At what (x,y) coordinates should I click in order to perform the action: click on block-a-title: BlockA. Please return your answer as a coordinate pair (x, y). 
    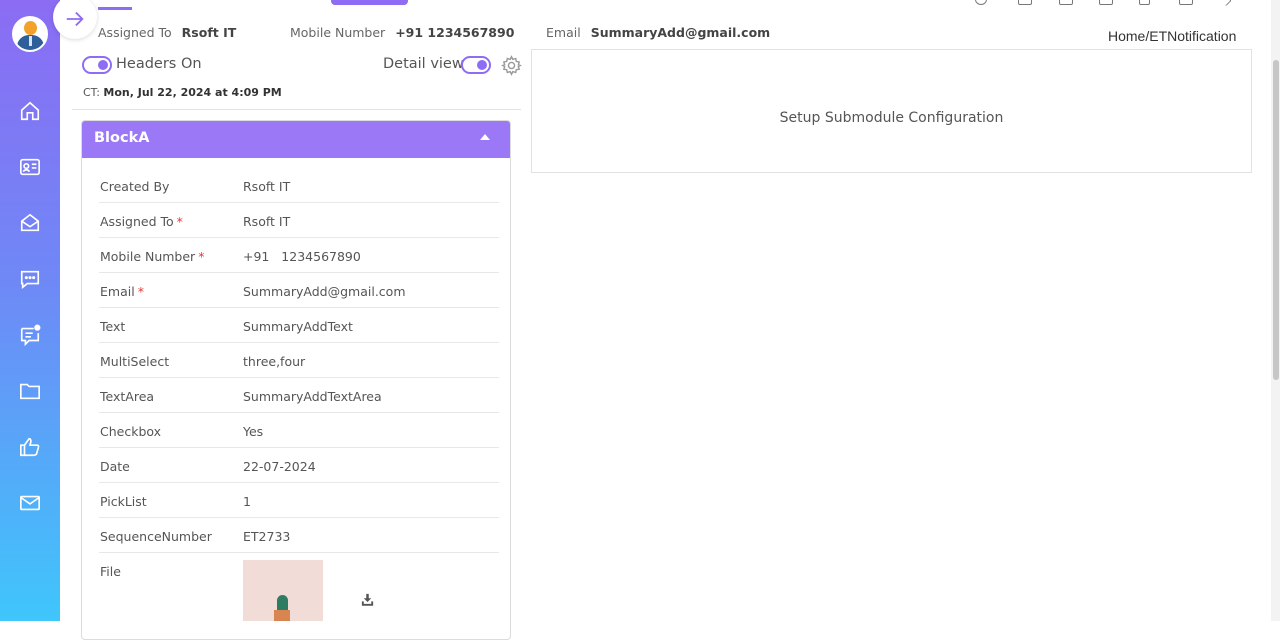
    Looking at the image, I should click on (122, 138).